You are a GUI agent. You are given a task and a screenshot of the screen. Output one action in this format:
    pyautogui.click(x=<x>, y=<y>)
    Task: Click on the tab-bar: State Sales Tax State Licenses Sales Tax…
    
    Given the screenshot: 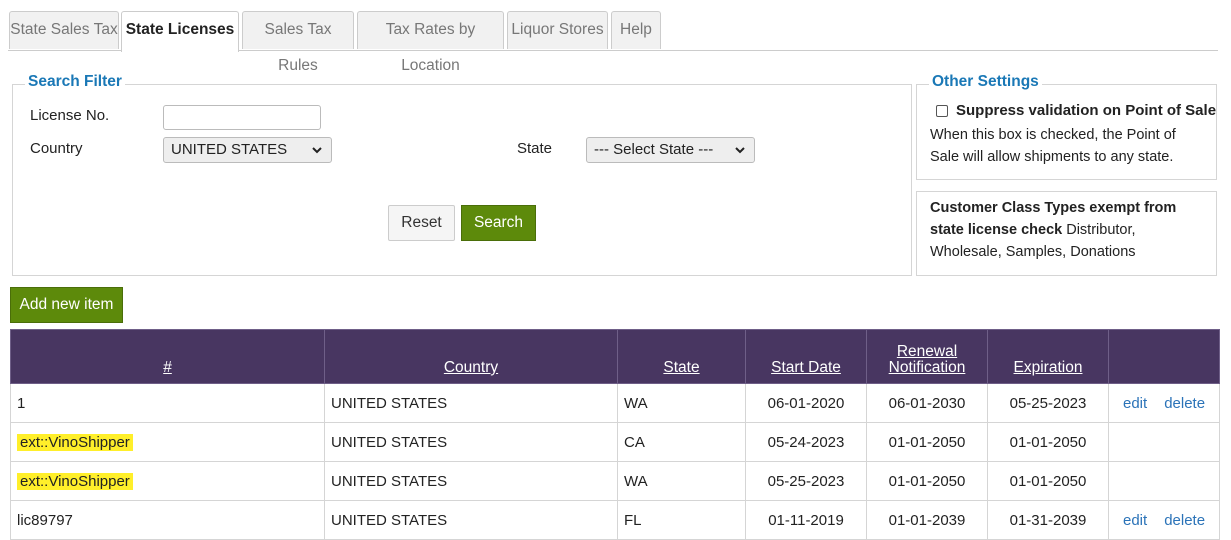 What is the action you would take?
    pyautogui.click(x=609, y=37)
    